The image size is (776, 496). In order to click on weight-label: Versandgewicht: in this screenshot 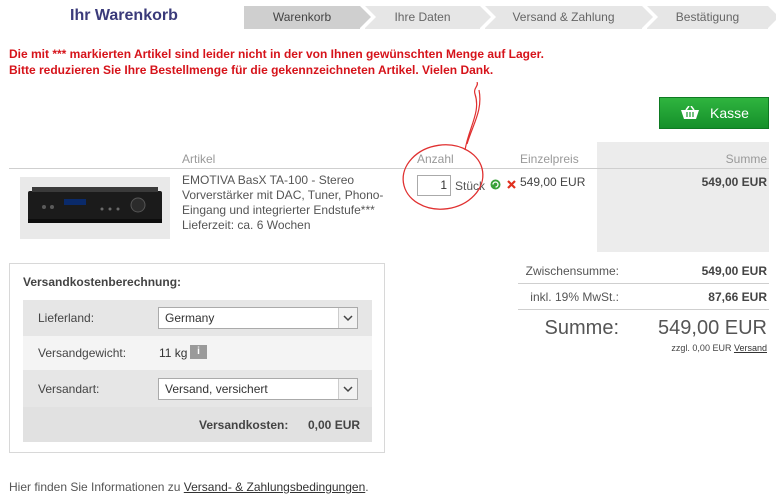, I will do `click(82, 353)`.